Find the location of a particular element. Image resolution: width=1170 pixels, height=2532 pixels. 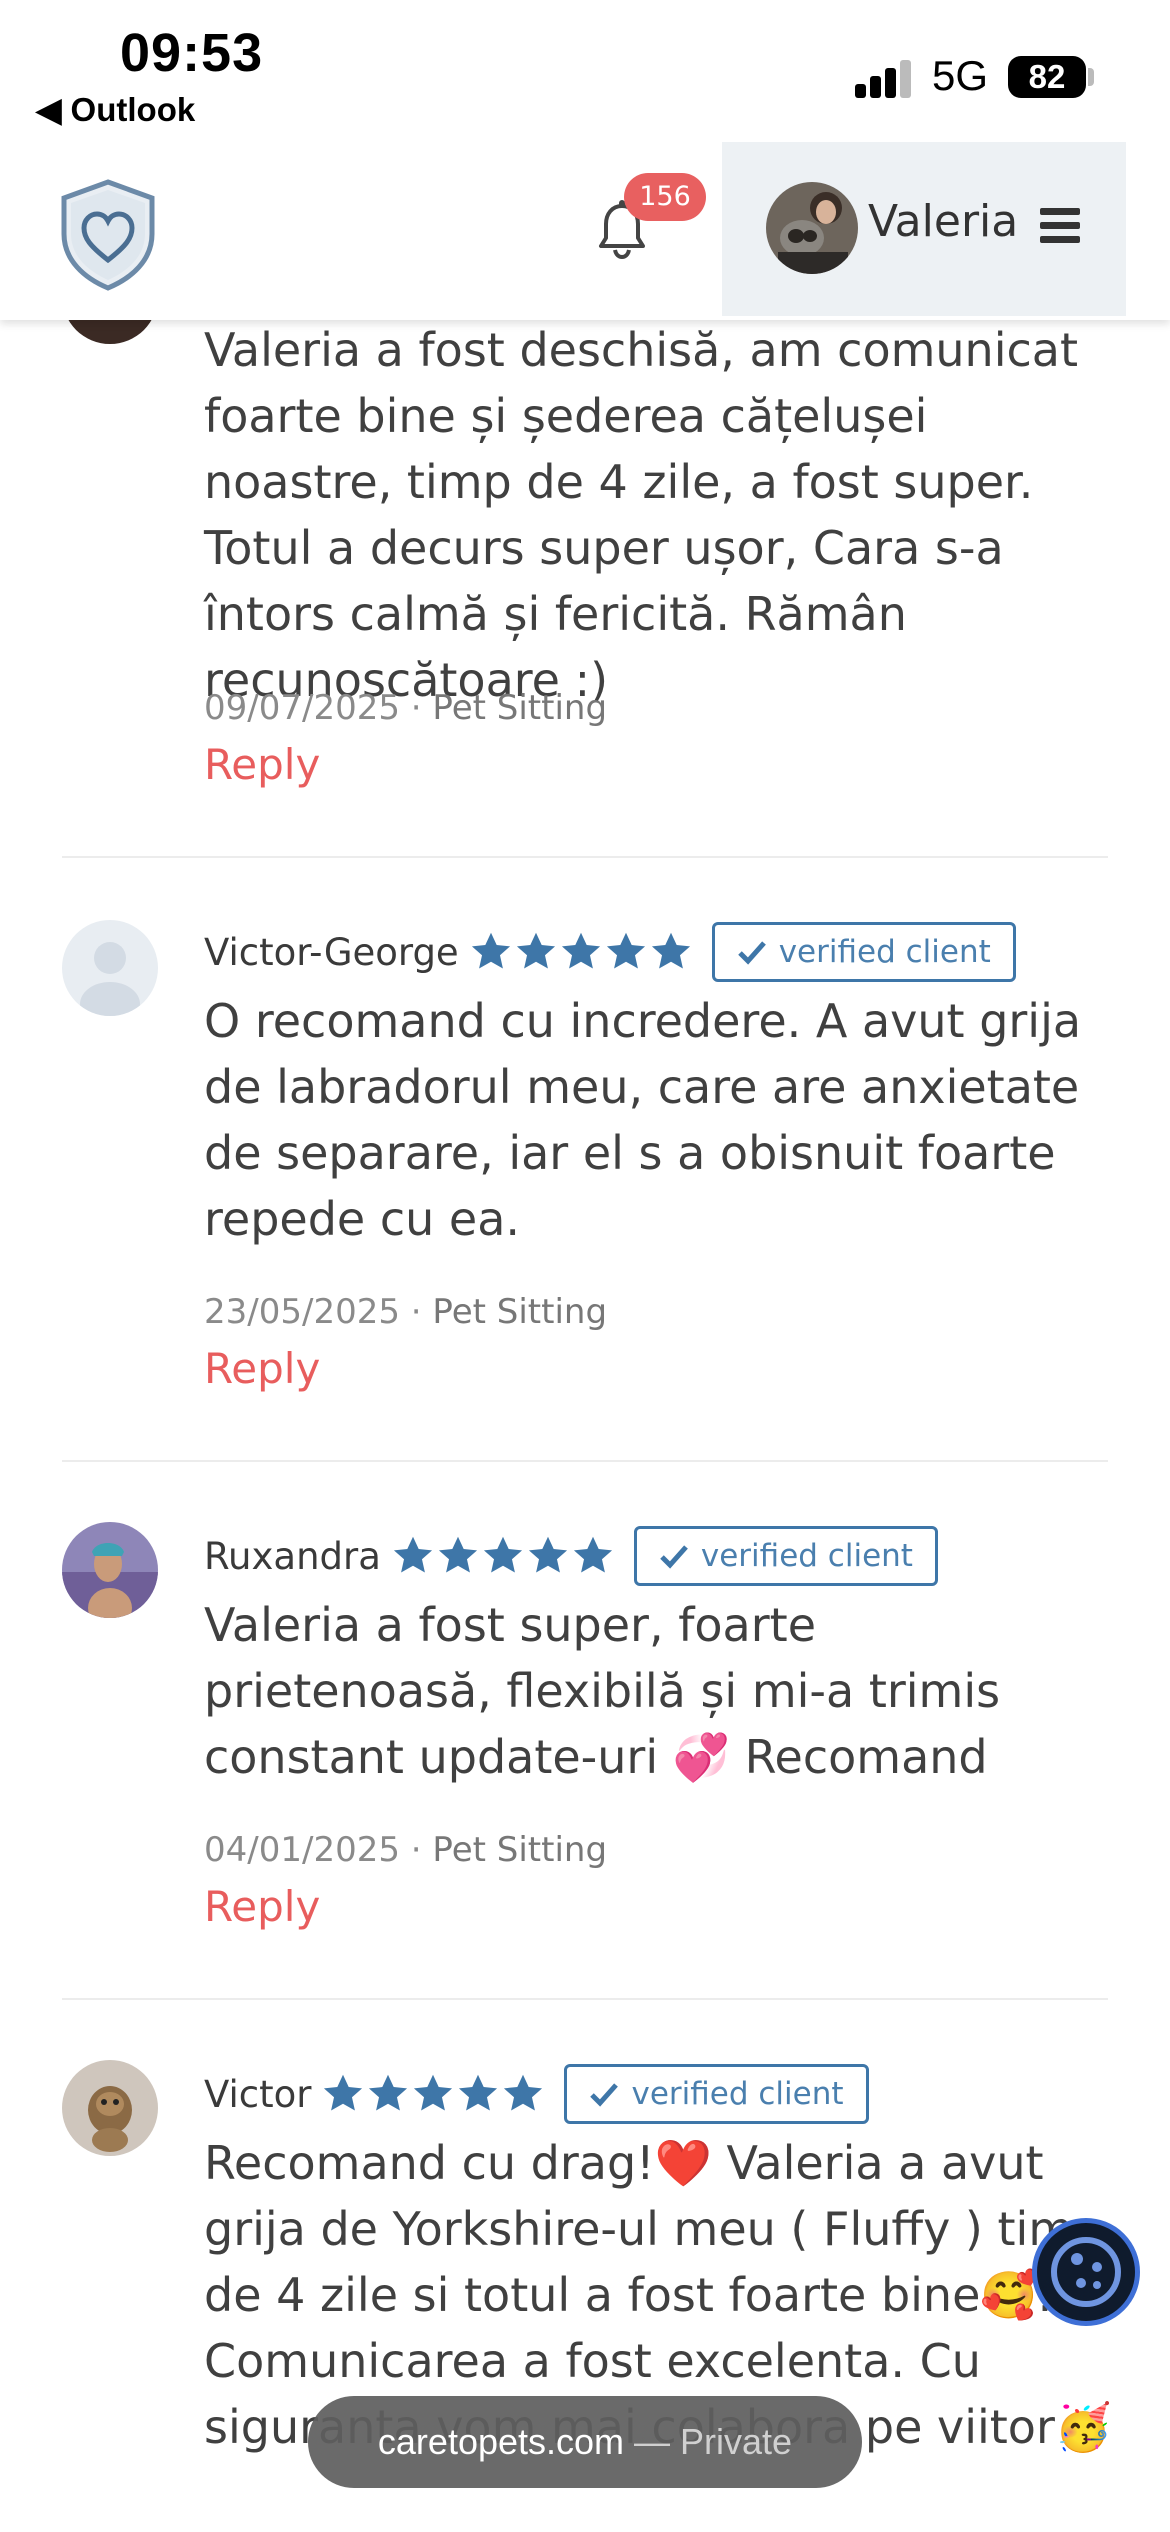

review-meta: 04/01/2025 · Pet Sitting is located at coordinates (406, 1850).